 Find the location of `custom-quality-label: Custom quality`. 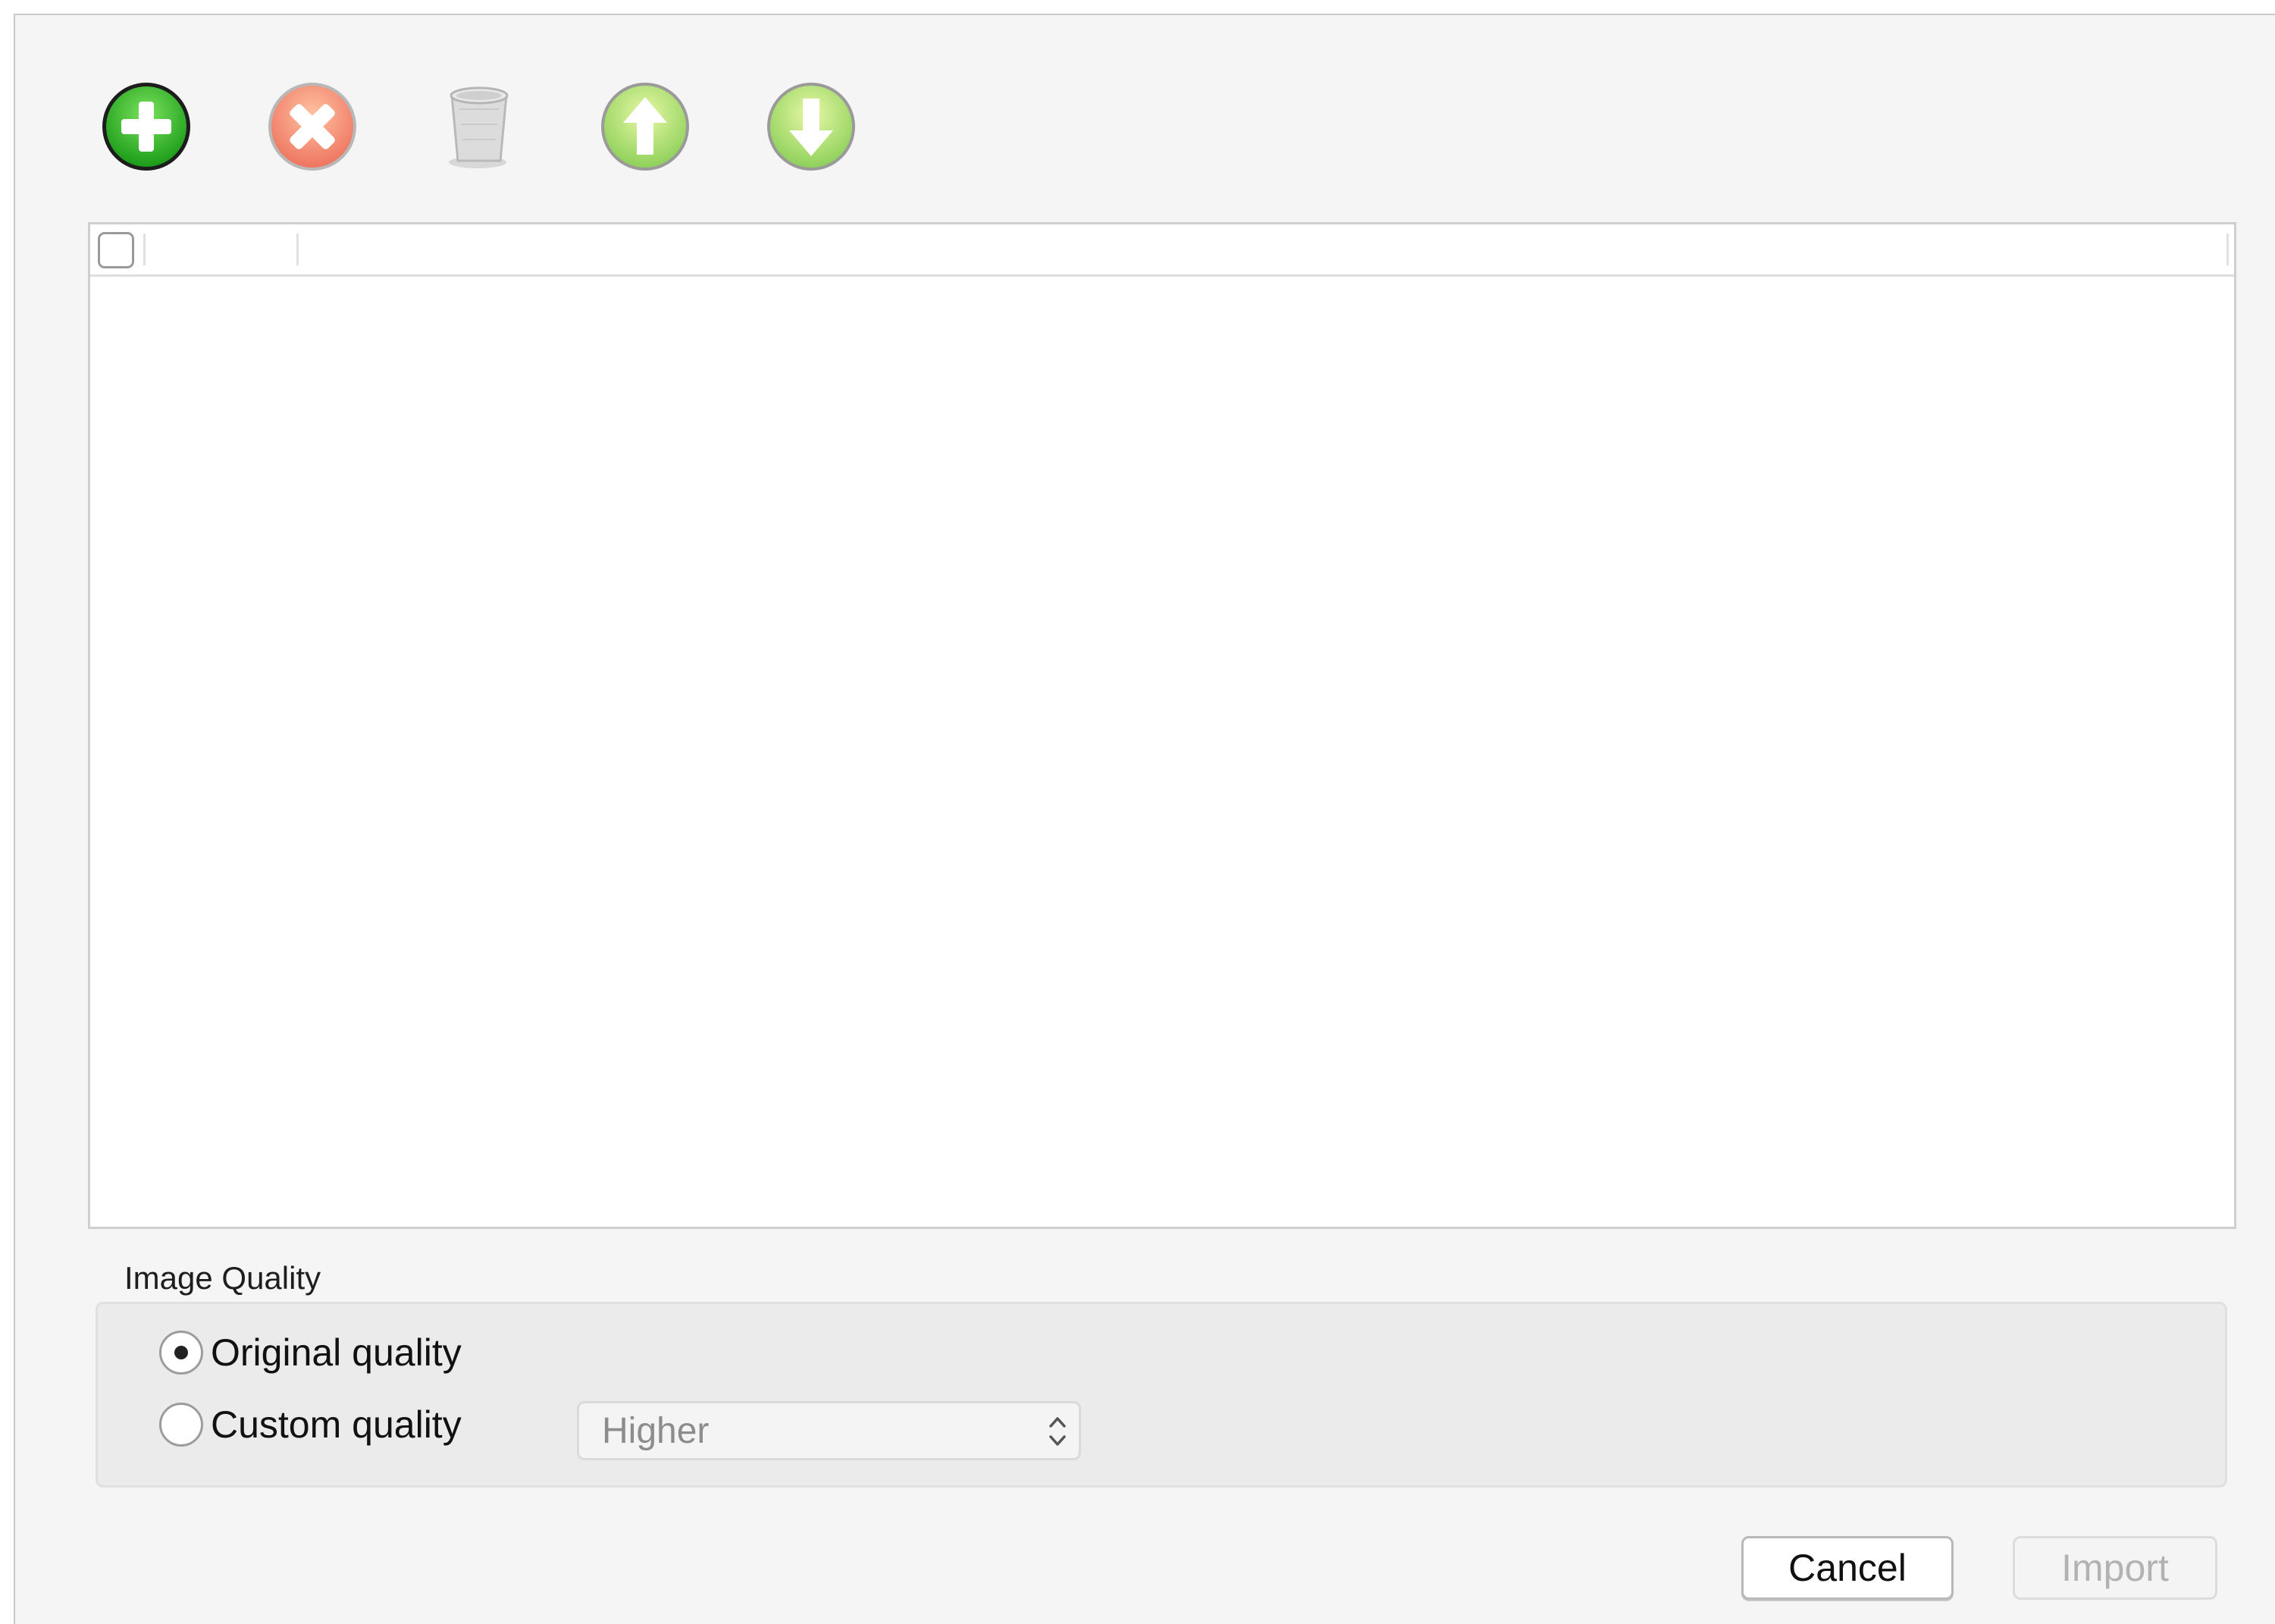

custom-quality-label: Custom quality is located at coordinates (336, 1424).